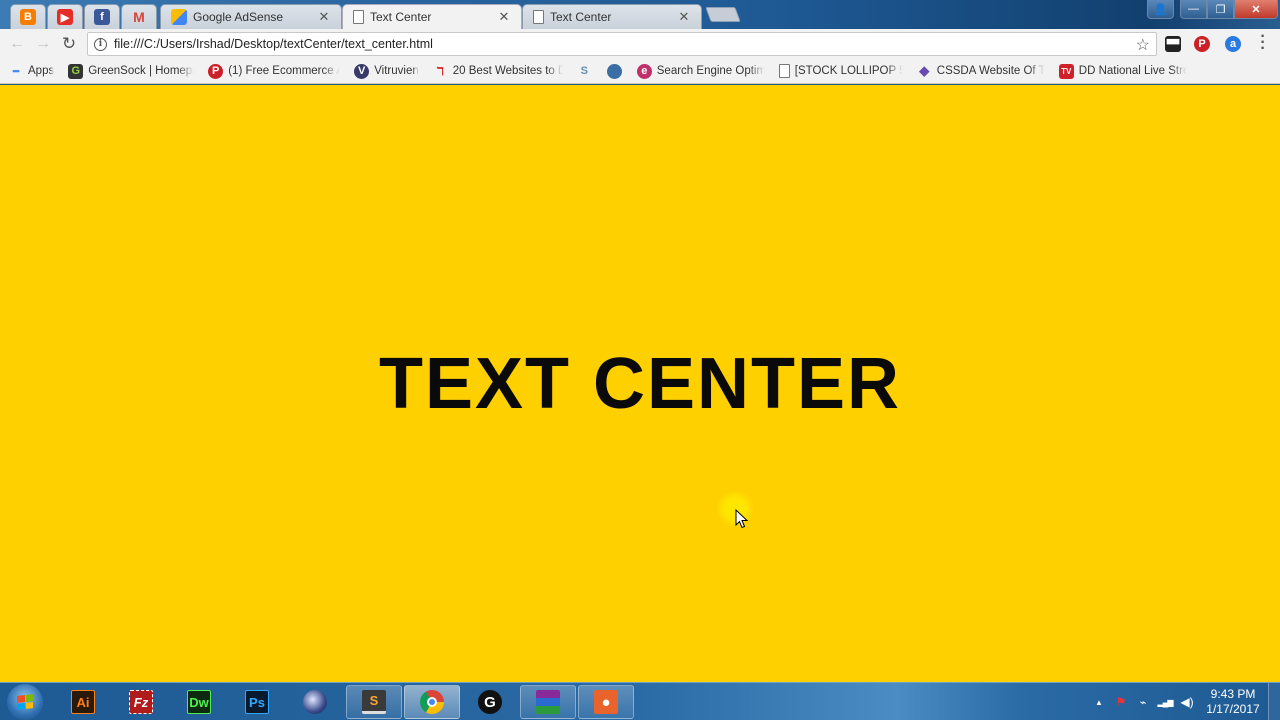 Image resolution: width=1280 pixels, height=720 pixels. I want to click on tab-text-center-active: Text Center ✕, so click(432, 16).